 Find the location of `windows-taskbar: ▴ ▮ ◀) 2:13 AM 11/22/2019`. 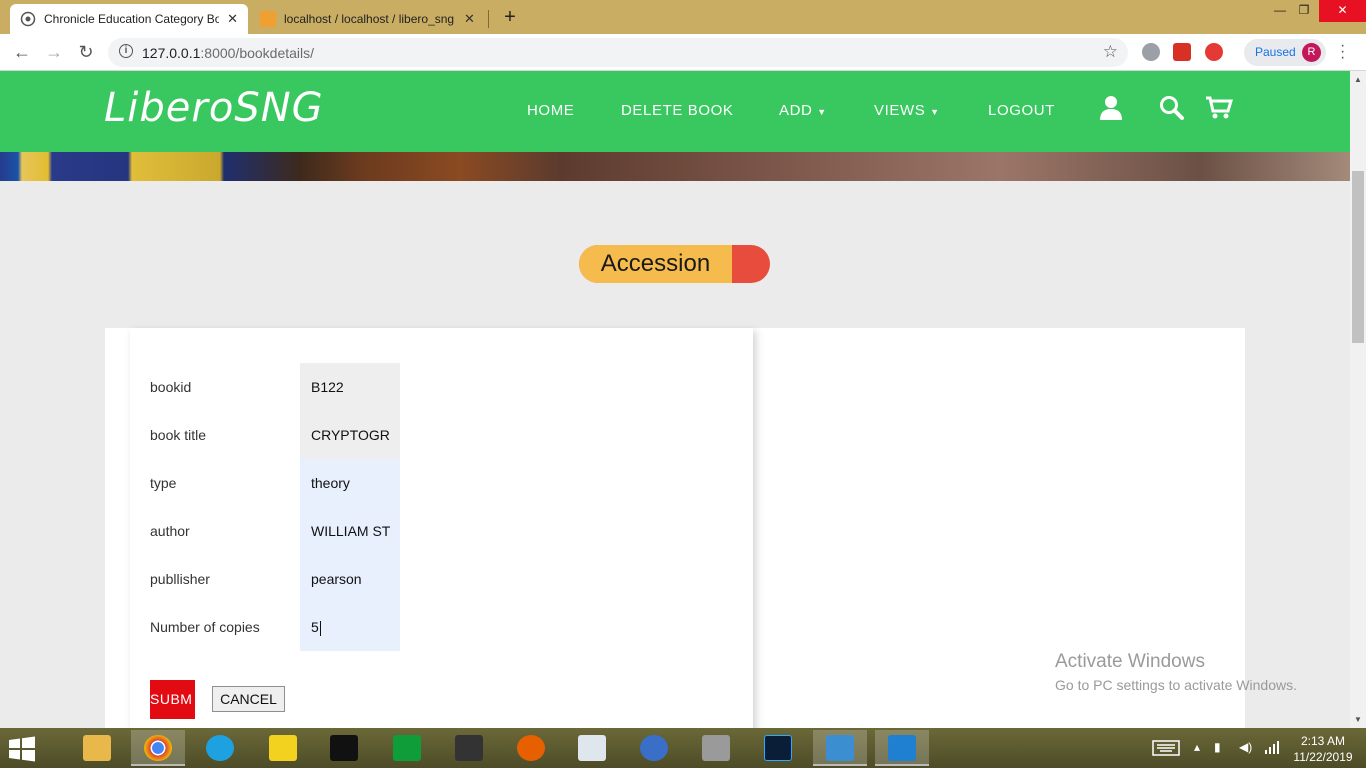

windows-taskbar: ▴ ▮ ◀) 2:13 AM 11/22/2019 is located at coordinates (683, 748).